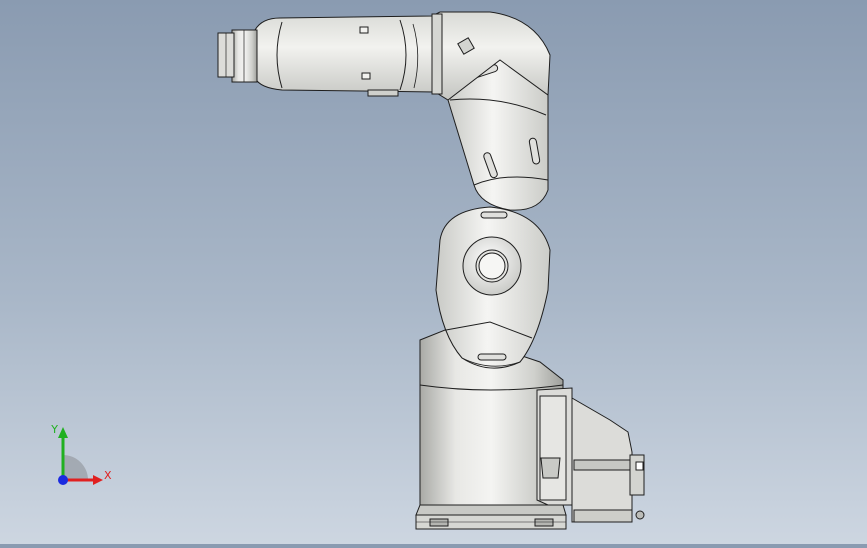 Image resolution: width=867 pixels, height=548 pixels. I want to click on base-connector-housing, so click(590, 455).